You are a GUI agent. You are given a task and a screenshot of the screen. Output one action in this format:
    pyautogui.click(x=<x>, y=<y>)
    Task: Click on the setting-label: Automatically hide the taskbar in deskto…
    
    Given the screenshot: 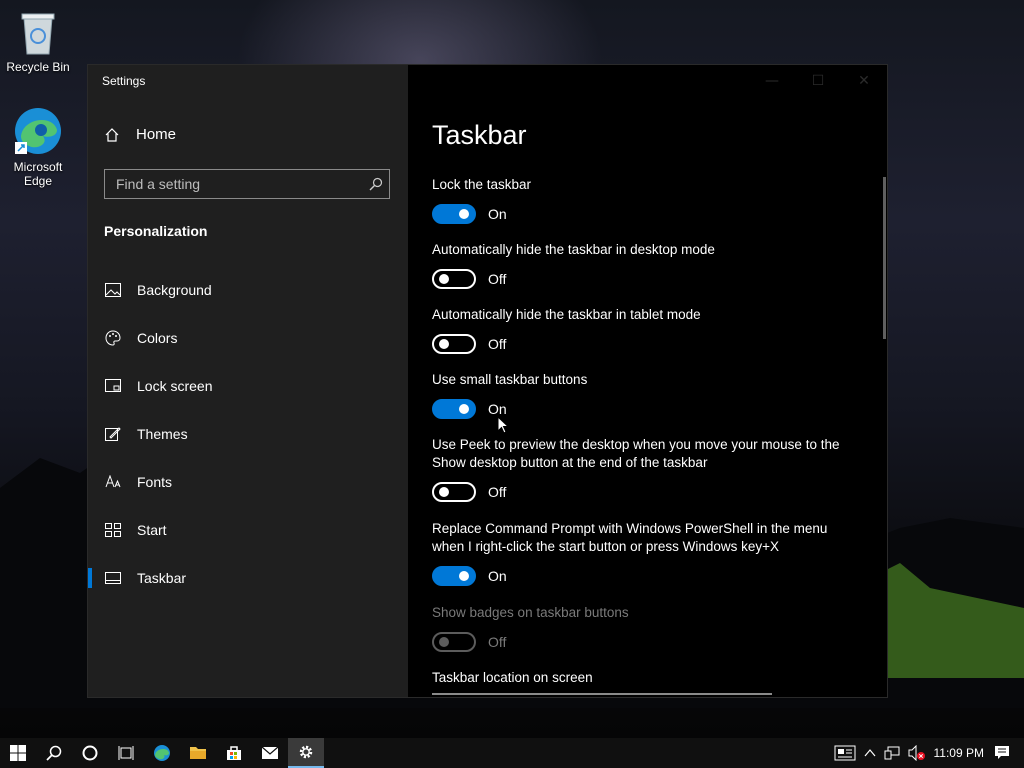 What is the action you would take?
    pyautogui.click(x=573, y=249)
    